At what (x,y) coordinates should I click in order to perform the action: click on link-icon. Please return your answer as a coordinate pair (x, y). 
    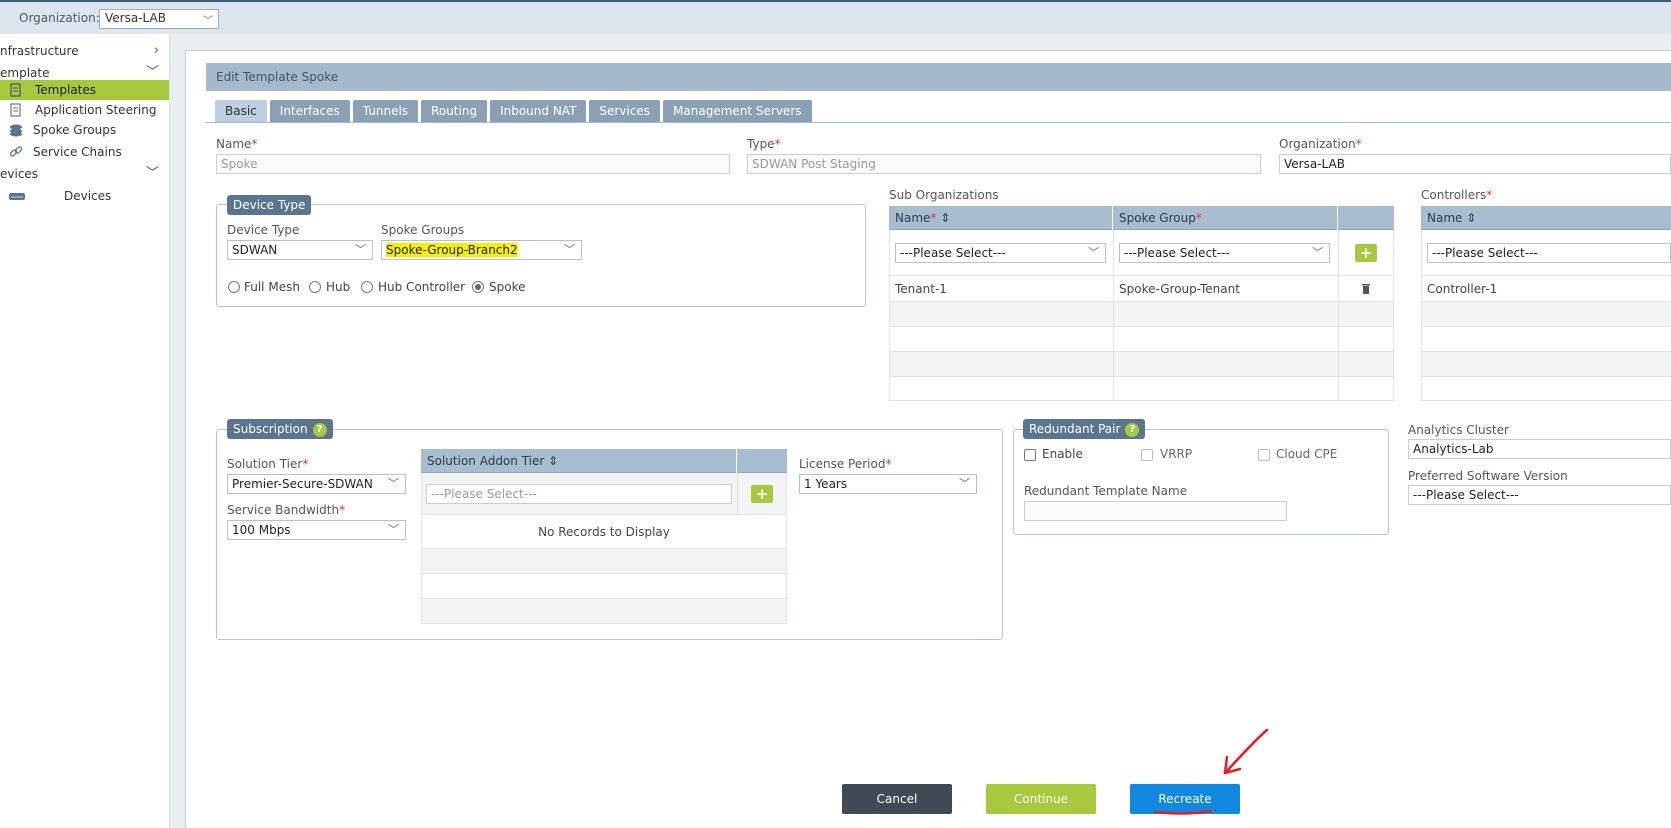
    Looking at the image, I should click on (16, 151).